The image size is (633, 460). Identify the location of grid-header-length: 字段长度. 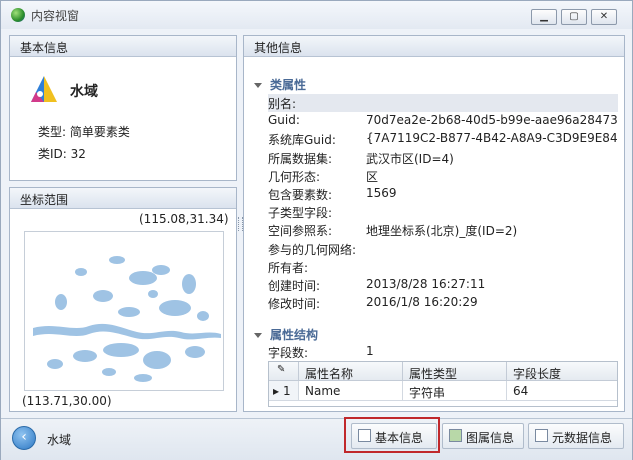
(562, 371).